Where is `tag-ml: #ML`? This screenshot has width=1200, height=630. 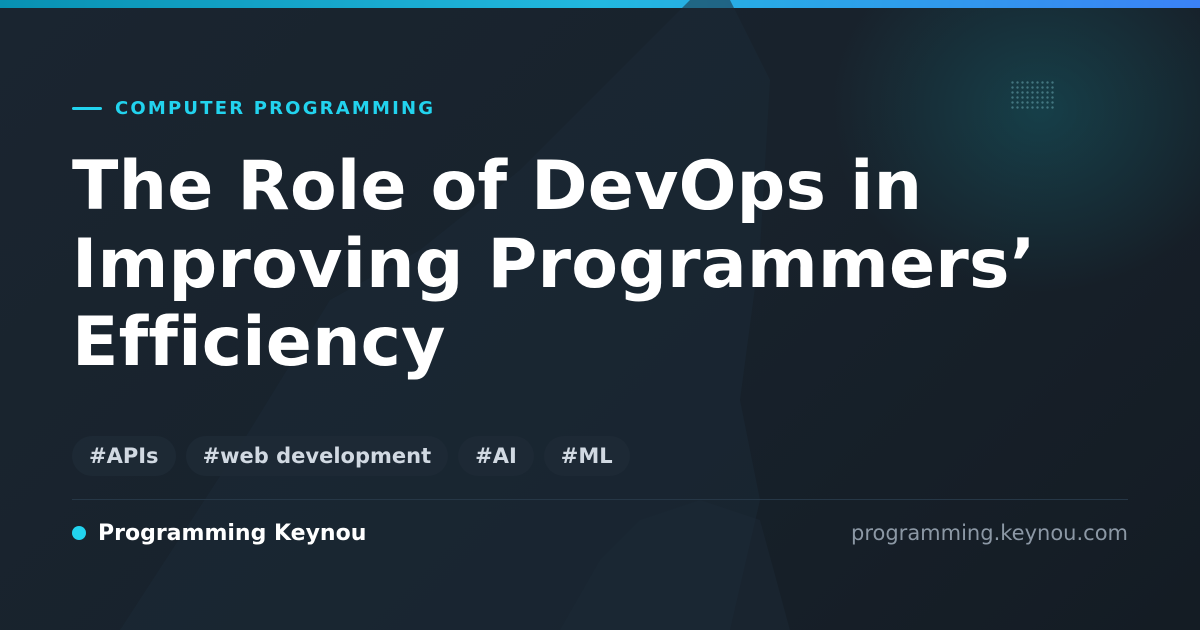
tag-ml: #ML is located at coordinates (586, 456).